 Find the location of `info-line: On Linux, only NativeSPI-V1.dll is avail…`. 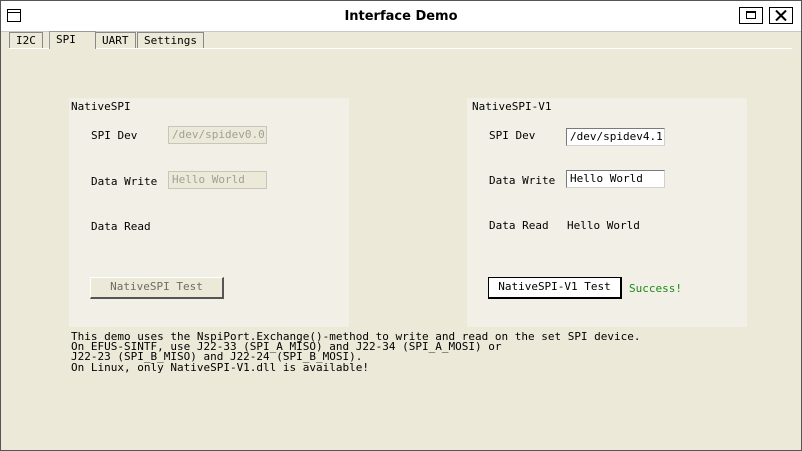

info-line: On Linux, only NativeSPI-V1.dll is avail… is located at coordinates (220, 367).